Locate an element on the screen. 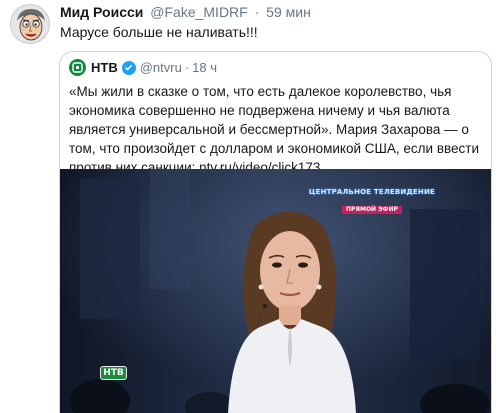 The height and width of the screenshot is (413, 504). channel-logo: НТВ is located at coordinates (113, 373).